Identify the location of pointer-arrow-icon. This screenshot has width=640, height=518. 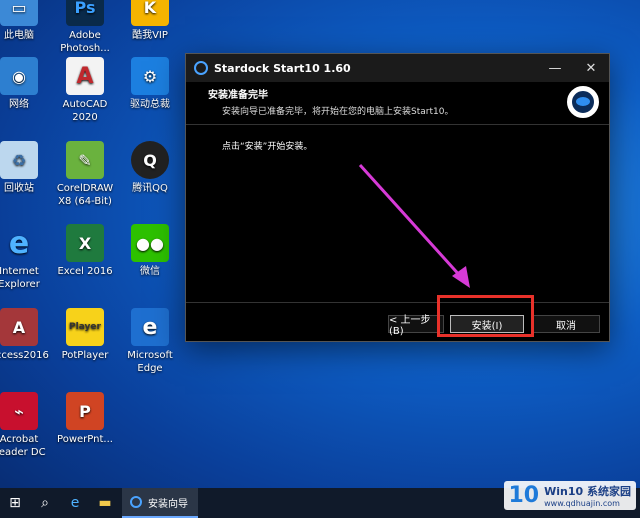
(414, 225).